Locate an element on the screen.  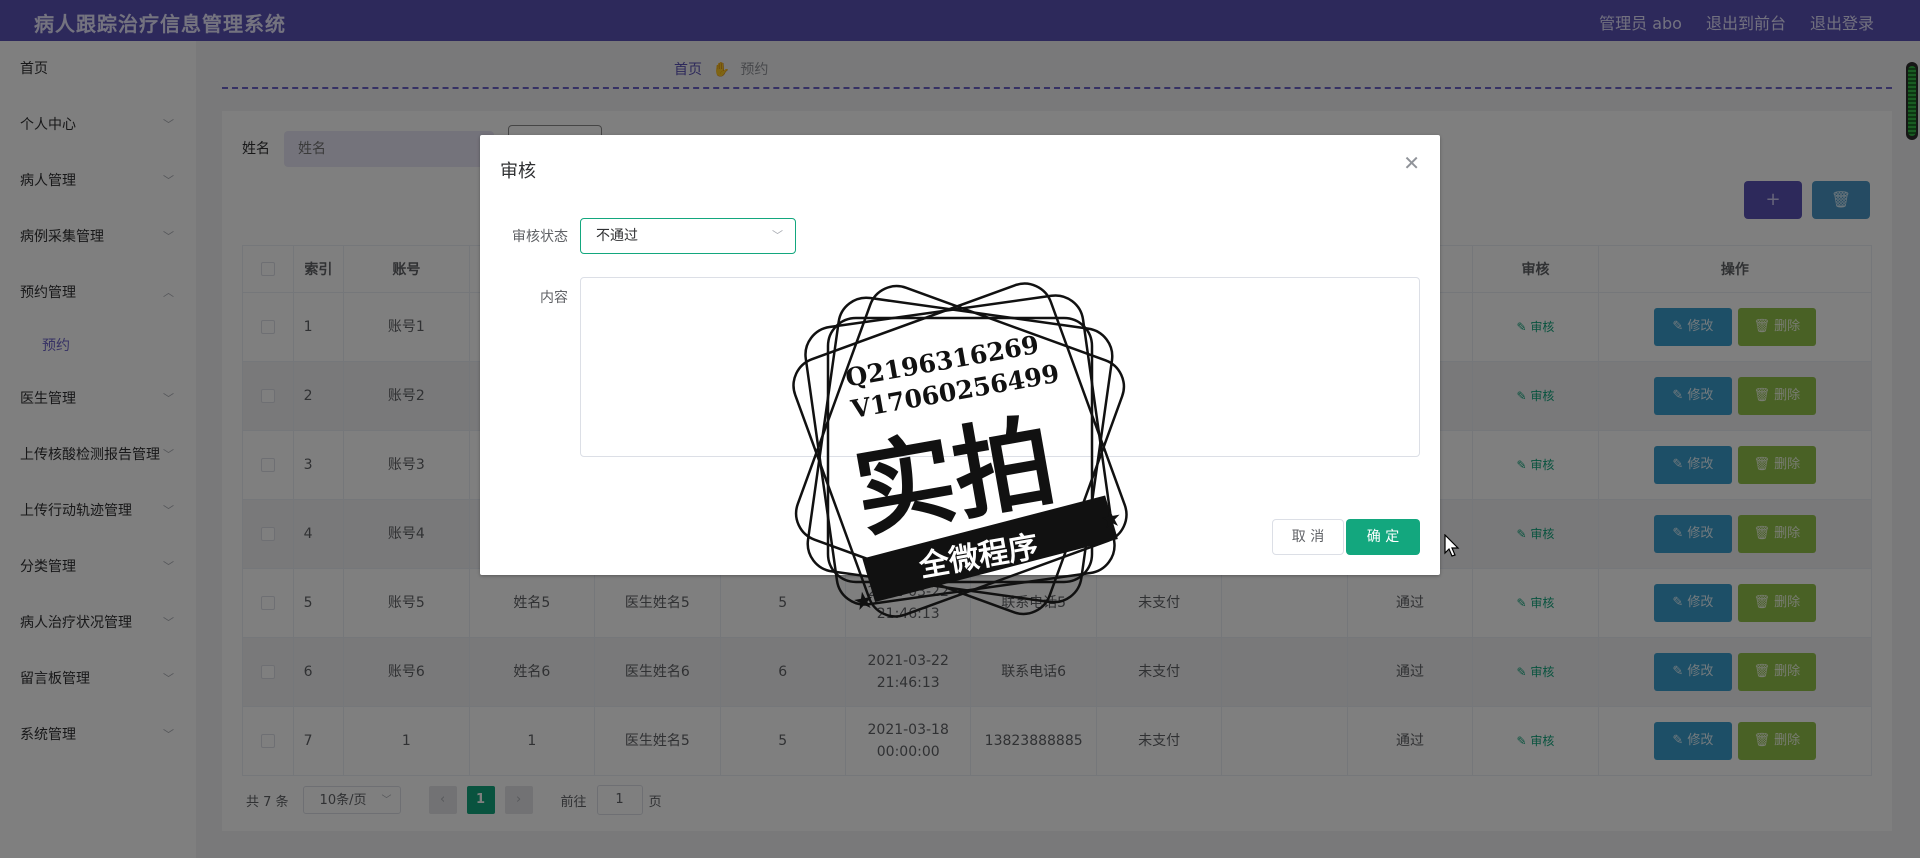
audit-status-label: 审核状态 is located at coordinates (540, 237).